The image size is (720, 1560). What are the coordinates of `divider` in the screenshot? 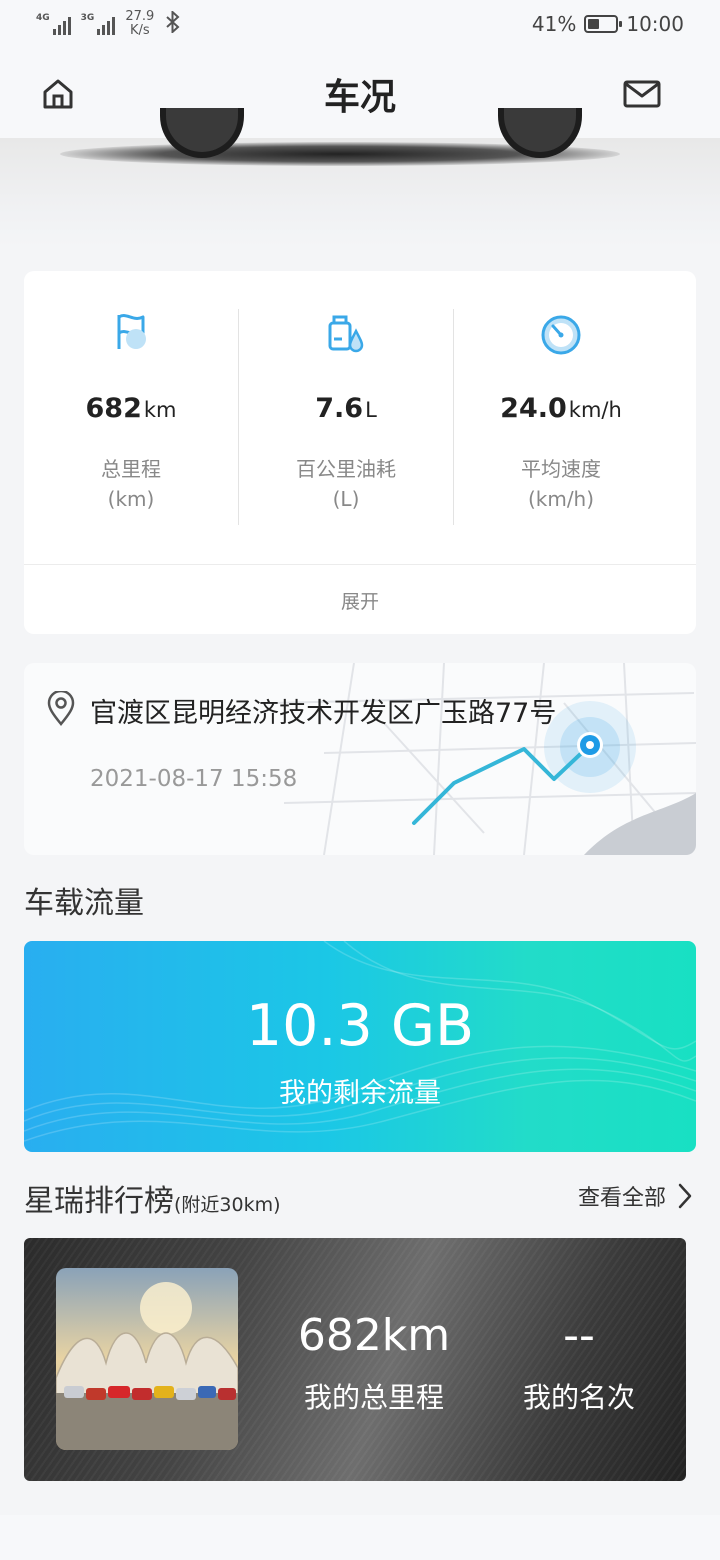 It's located at (360, 564).